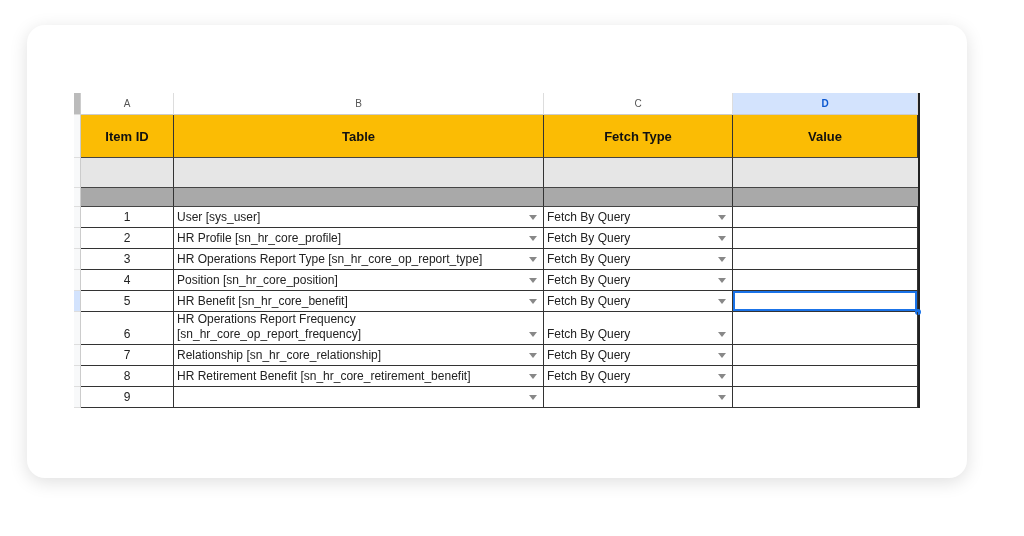 This screenshot has width=1024, height=536. I want to click on table-cell: 6, so click(127, 328).